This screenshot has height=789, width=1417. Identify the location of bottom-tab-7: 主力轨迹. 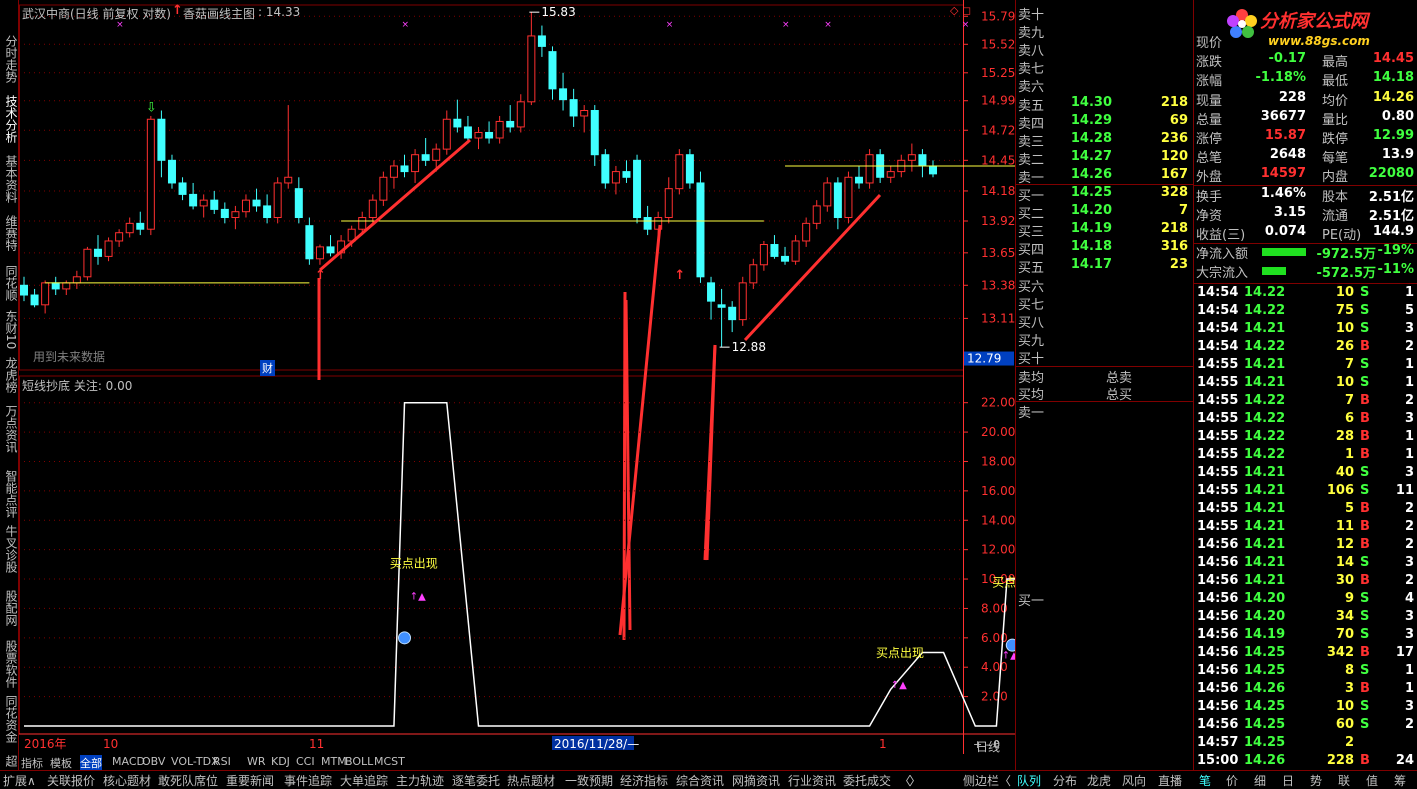
(420, 780).